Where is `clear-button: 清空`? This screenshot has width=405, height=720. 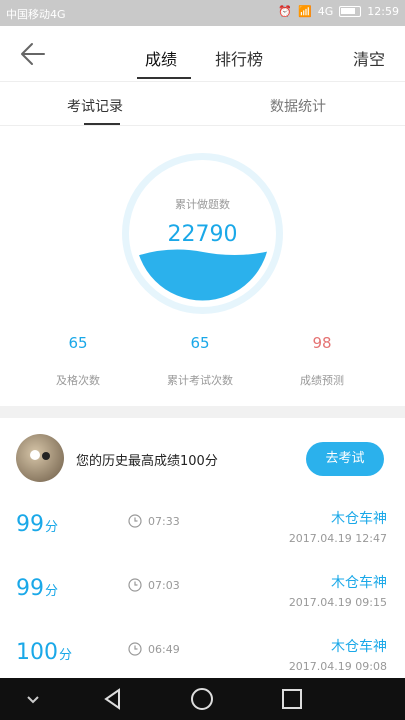
clear-button: 清空 is located at coordinates (369, 58).